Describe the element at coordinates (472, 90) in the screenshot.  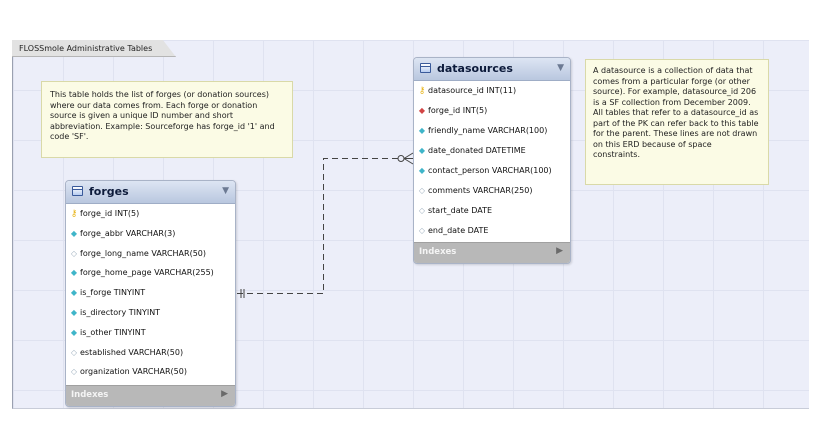
I see `column-label: datasource_id INT(11)` at that location.